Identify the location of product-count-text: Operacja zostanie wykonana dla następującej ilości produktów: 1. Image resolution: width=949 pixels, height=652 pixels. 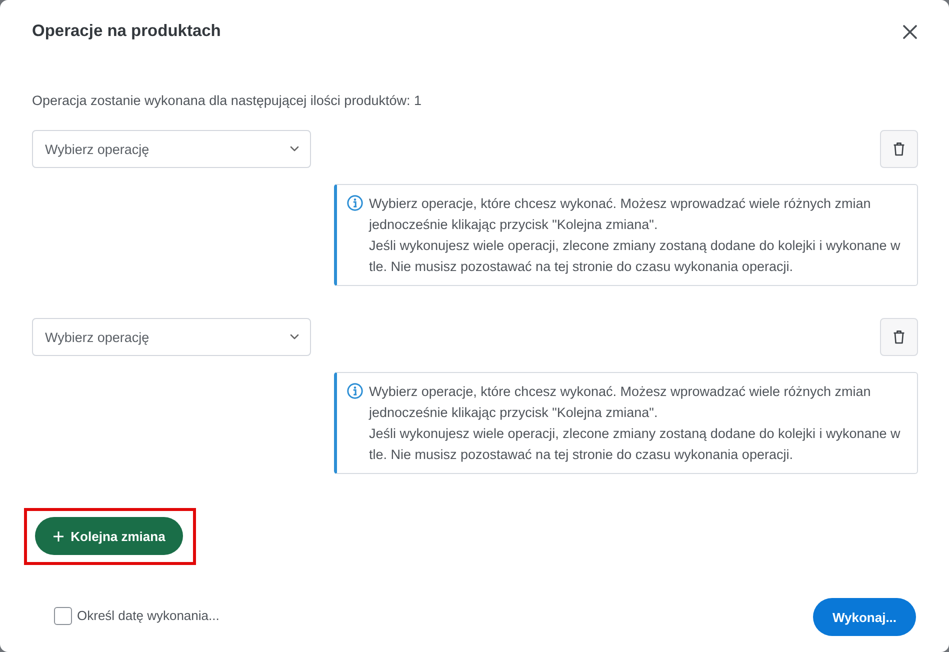
(227, 101).